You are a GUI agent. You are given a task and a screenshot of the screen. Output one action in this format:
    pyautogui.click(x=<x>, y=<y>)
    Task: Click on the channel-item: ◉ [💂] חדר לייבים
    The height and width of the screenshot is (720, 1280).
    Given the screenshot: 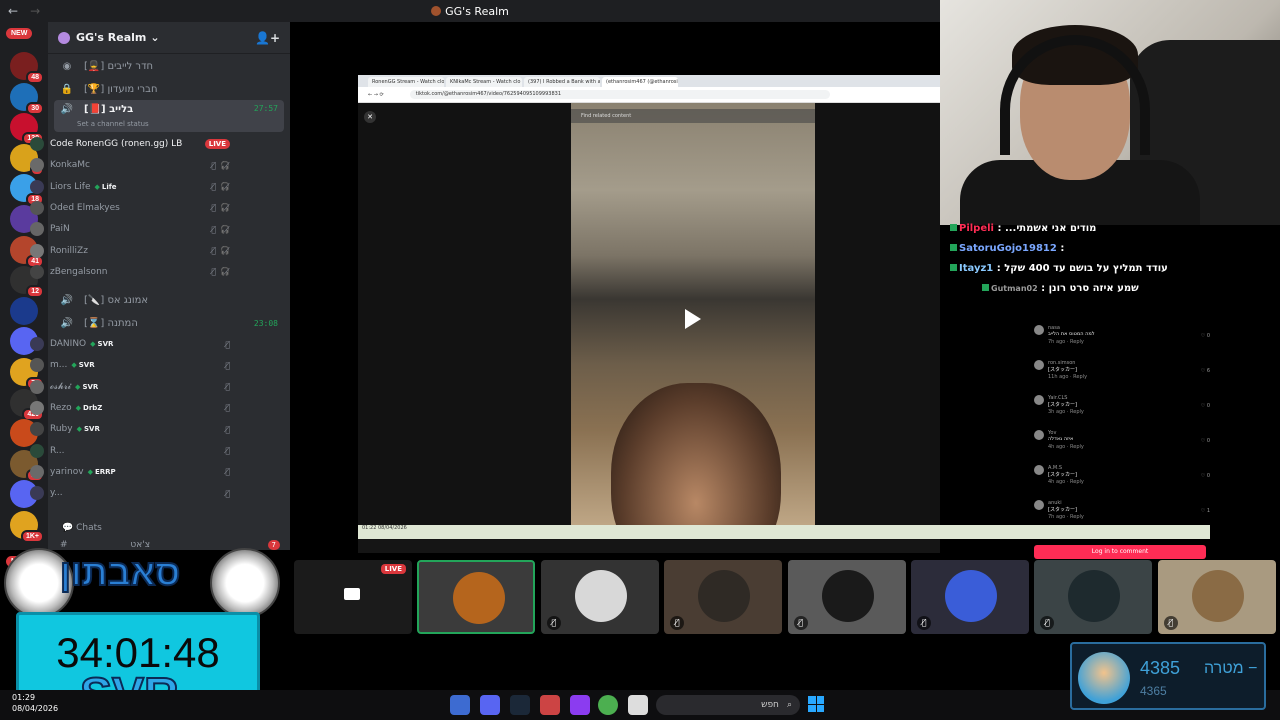 What is the action you would take?
    pyautogui.click(x=169, y=66)
    